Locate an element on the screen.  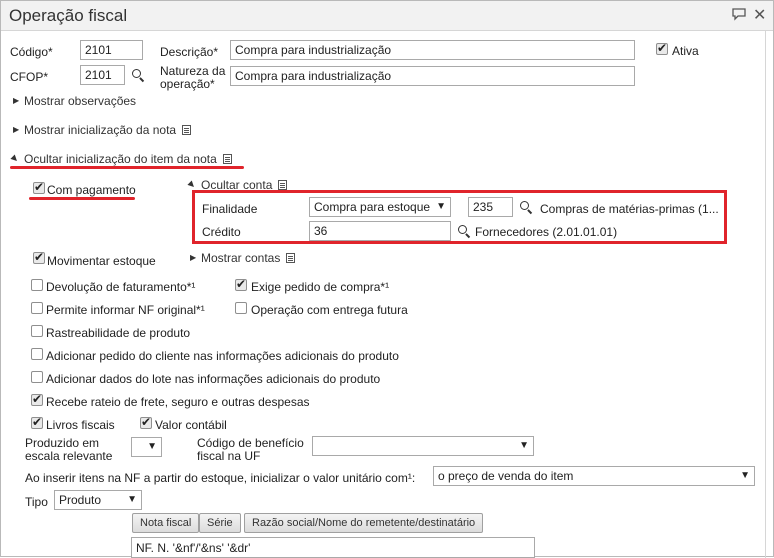
valor-contabil-checkbox is located at coordinates (146, 422).